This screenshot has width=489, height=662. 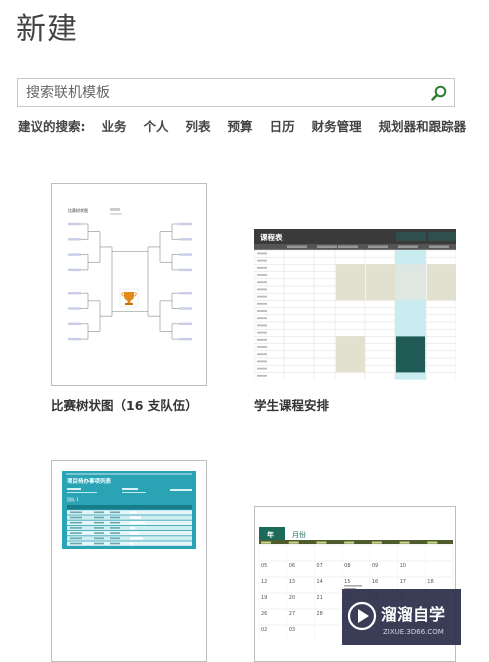 I want to click on calendar-month-label: 月份, so click(x=299, y=534).